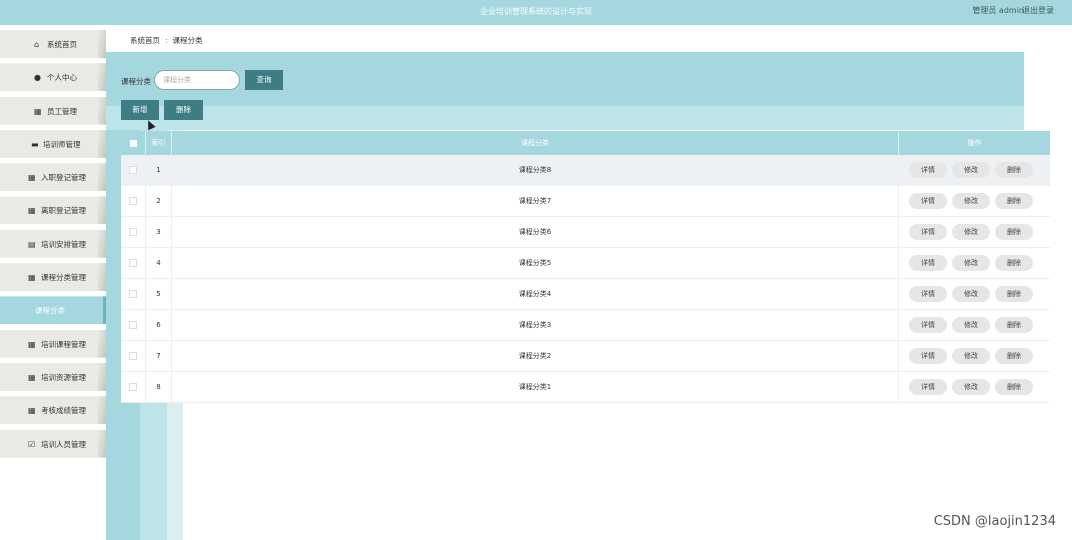  Describe the element at coordinates (585, 325) in the screenshot. I see `table-row: 6 课程分类3 详情 修改 删除` at that location.